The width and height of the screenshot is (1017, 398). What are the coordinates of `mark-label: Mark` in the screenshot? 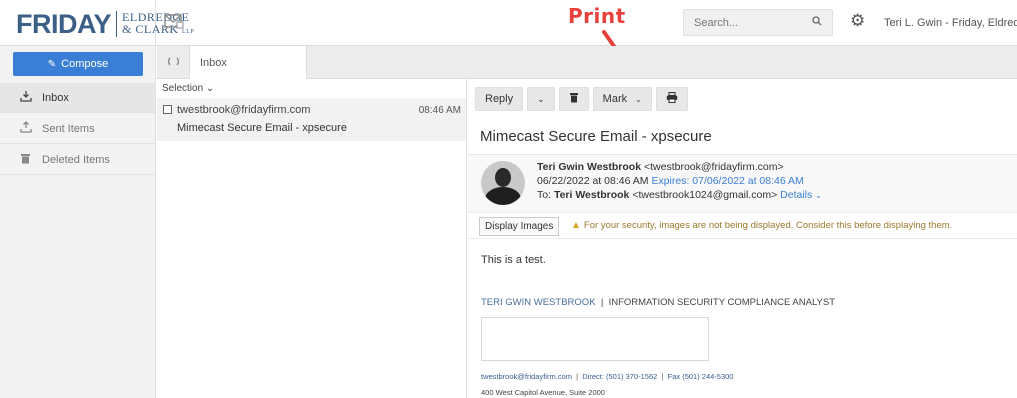 It's located at (615, 99).